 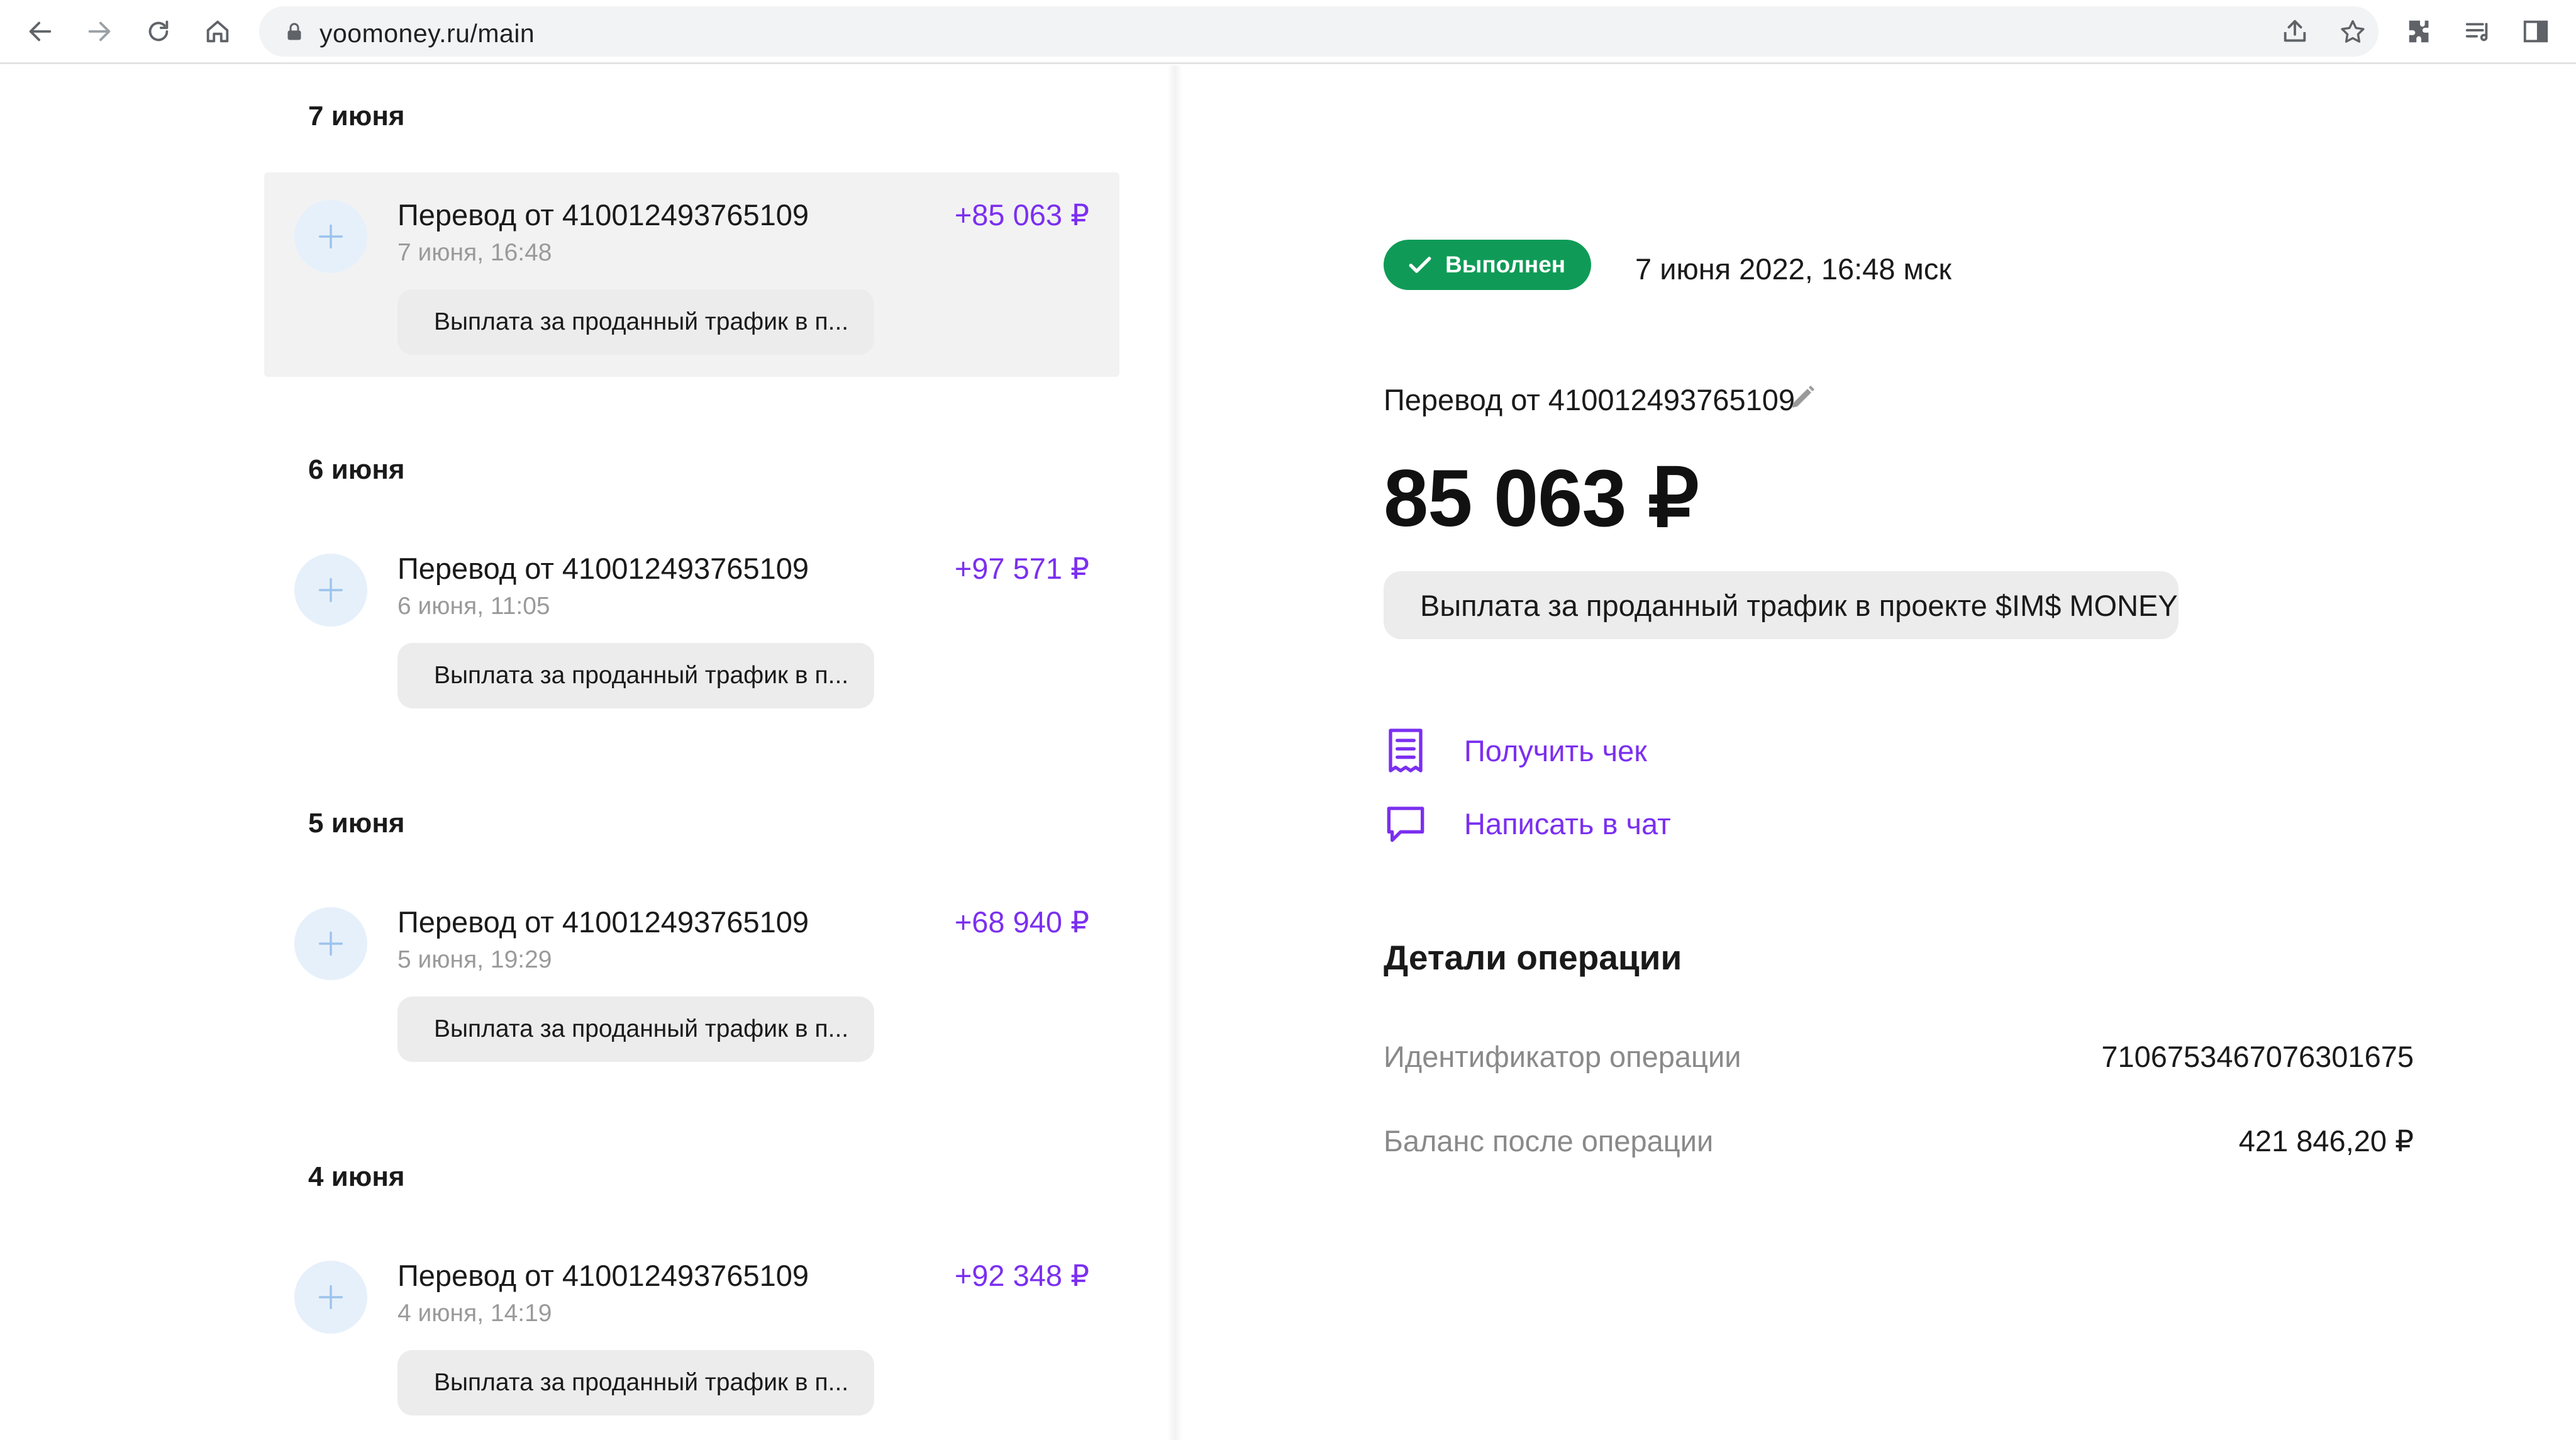 I want to click on arrow-left-icon, so click(x=40, y=31).